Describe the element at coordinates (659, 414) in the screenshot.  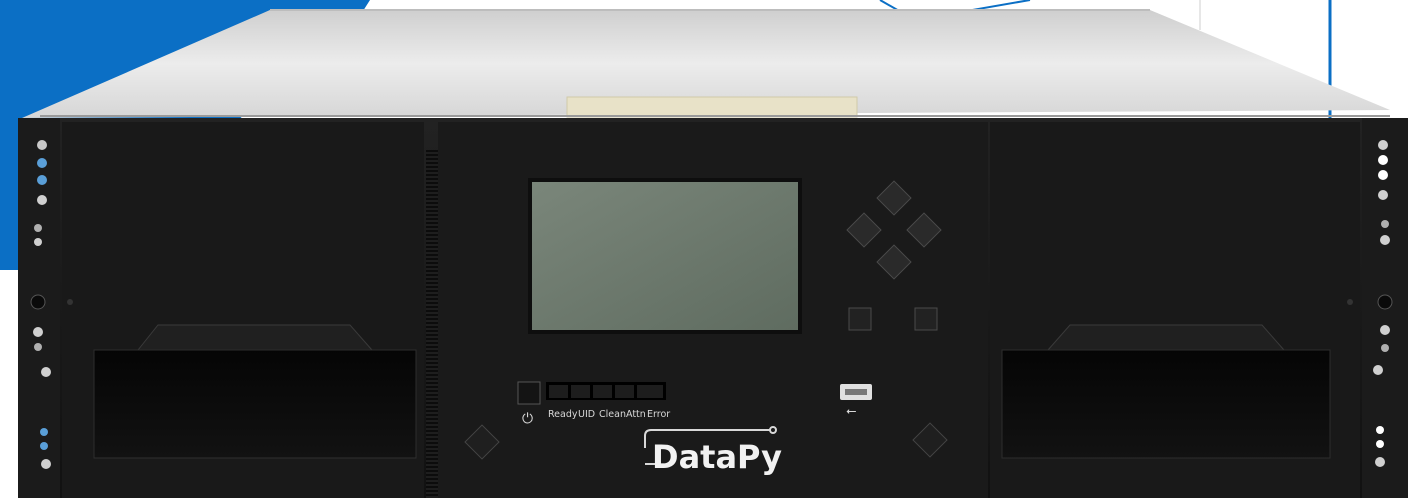
I see `led-label-error: Error` at that location.